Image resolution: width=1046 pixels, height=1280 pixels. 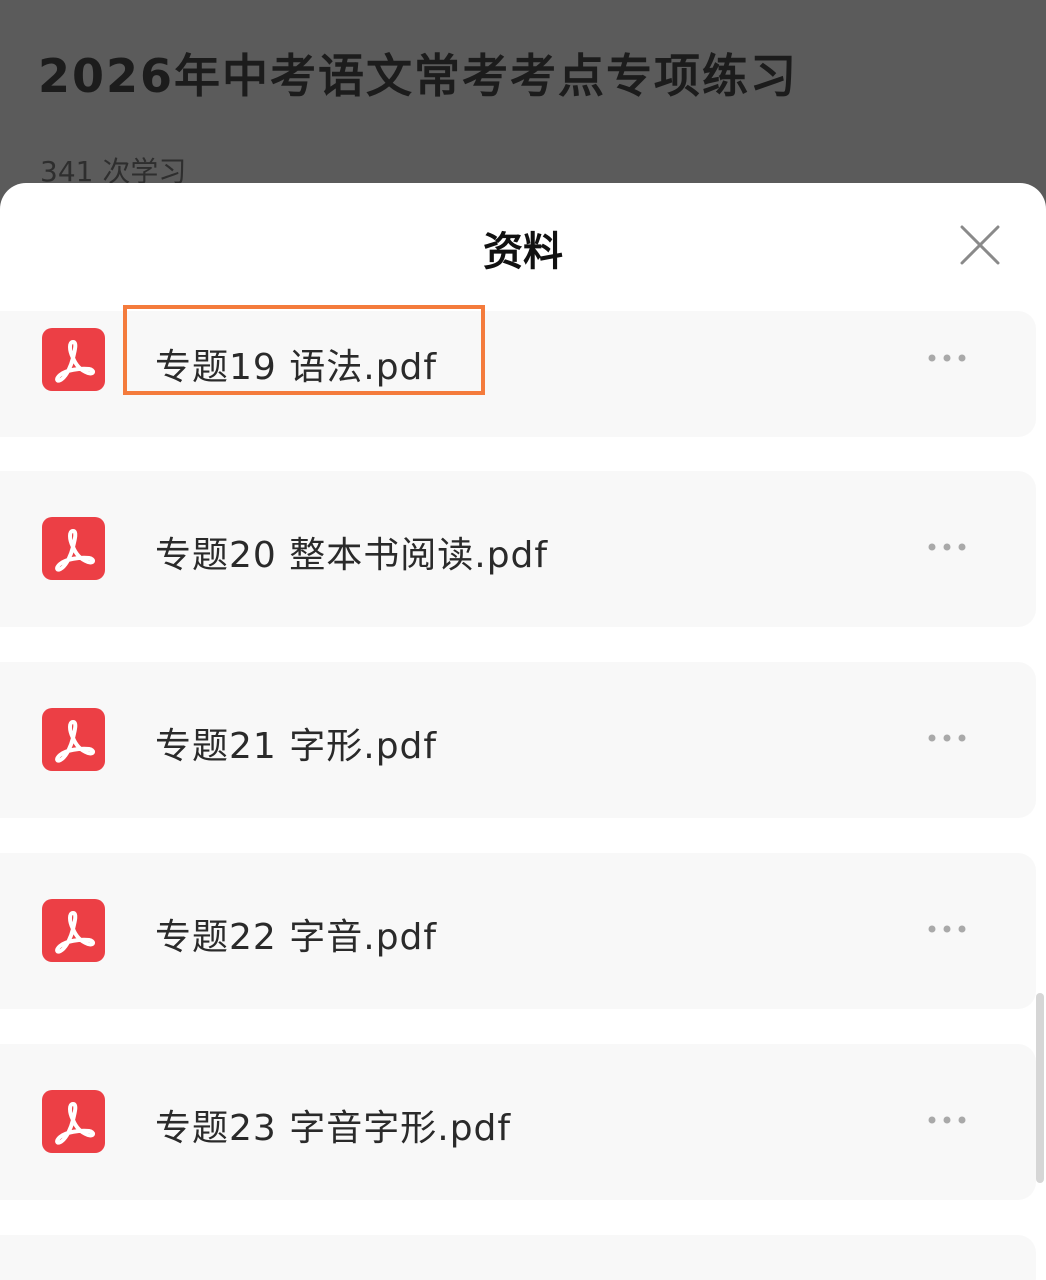 I want to click on list-item: 专题20 整本书阅读.pdf, so click(x=518, y=549).